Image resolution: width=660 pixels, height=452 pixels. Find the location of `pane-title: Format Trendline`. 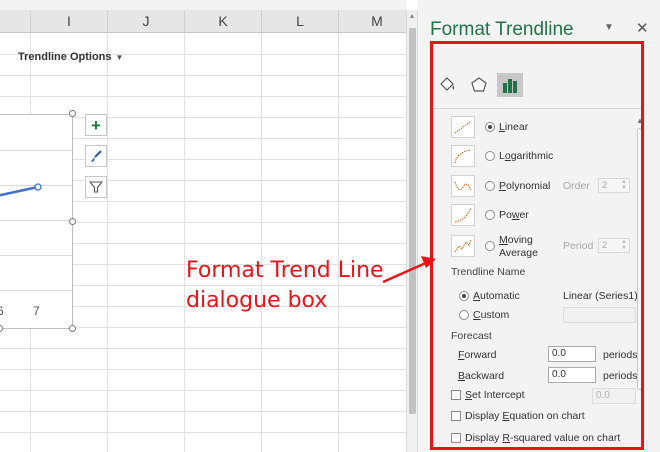

pane-title: Format Trendline is located at coordinates (502, 29).